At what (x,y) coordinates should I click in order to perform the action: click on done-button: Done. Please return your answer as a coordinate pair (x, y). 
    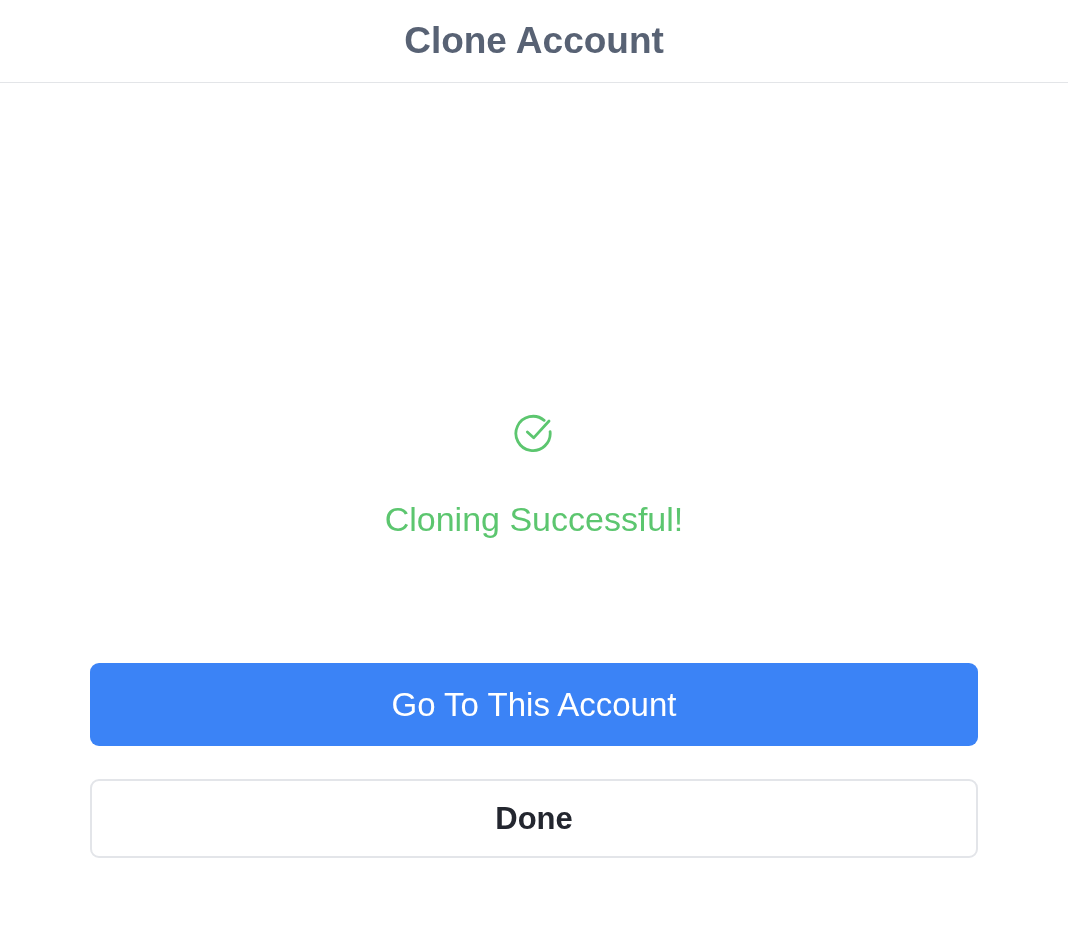
    Looking at the image, I should click on (534, 818).